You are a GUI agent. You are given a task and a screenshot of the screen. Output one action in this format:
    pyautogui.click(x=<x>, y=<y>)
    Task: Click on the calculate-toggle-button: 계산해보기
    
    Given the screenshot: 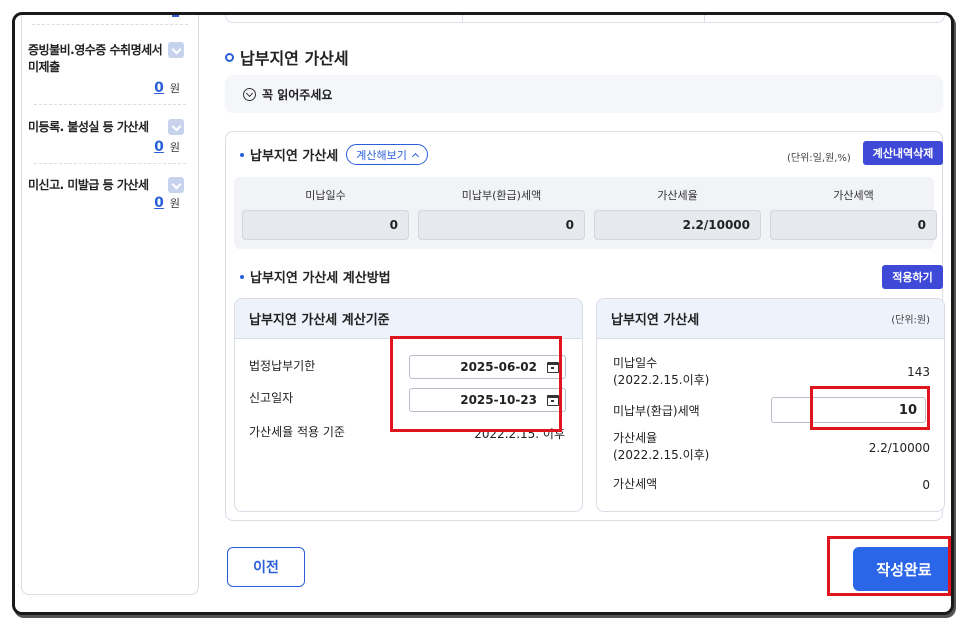 What is the action you would take?
    pyautogui.click(x=387, y=154)
    